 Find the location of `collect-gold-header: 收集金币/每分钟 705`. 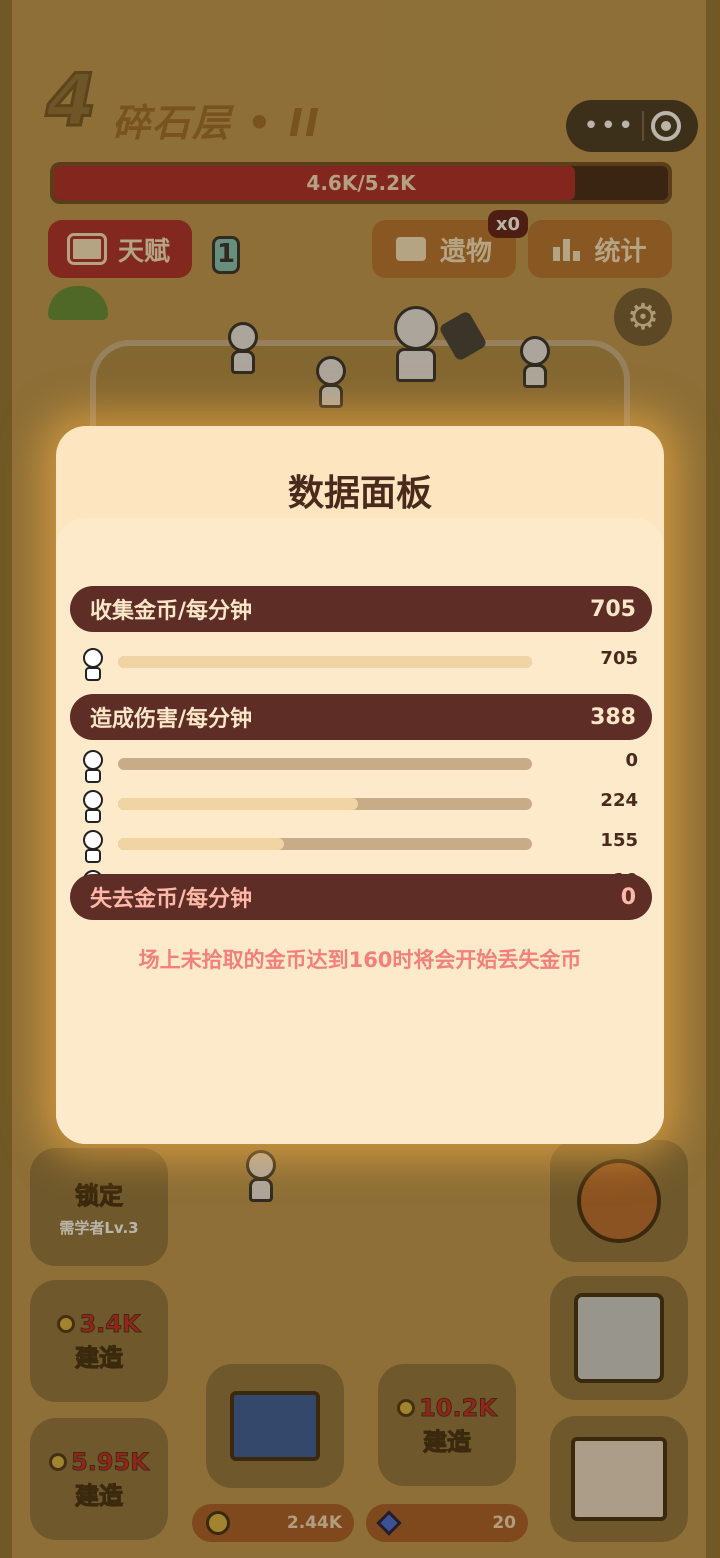

collect-gold-header: 收集金币/每分钟 705 is located at coordinates (361, 609).